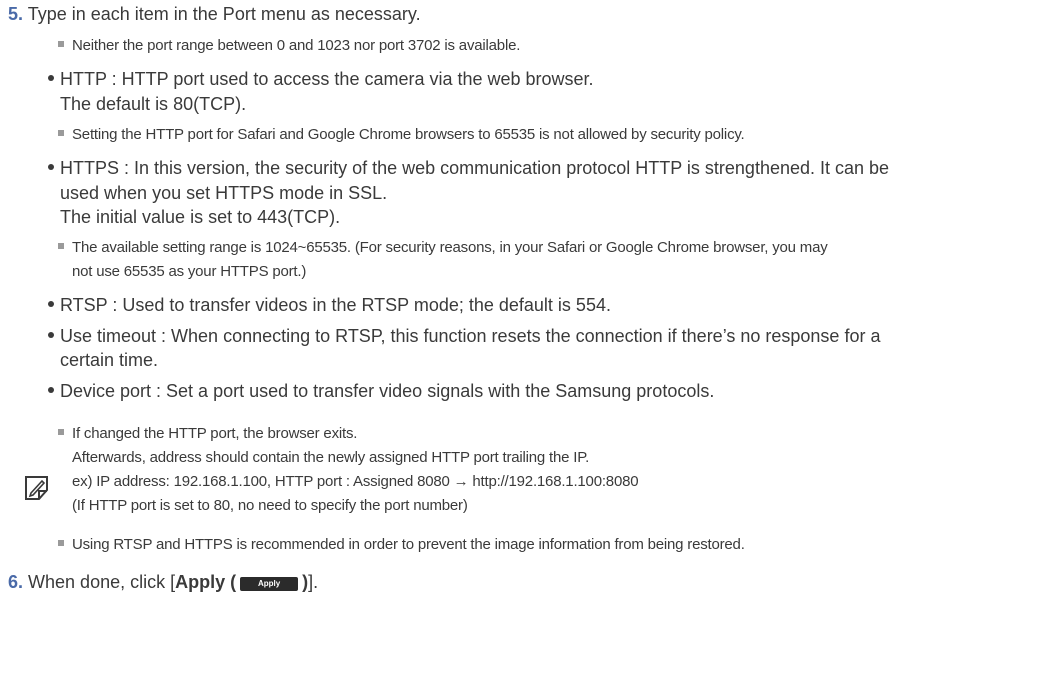 This screenshot has height=685, width=1060. I want to click on note-https-range-cont: not use 65535 as your HTTPS port.), so click(189, 271).